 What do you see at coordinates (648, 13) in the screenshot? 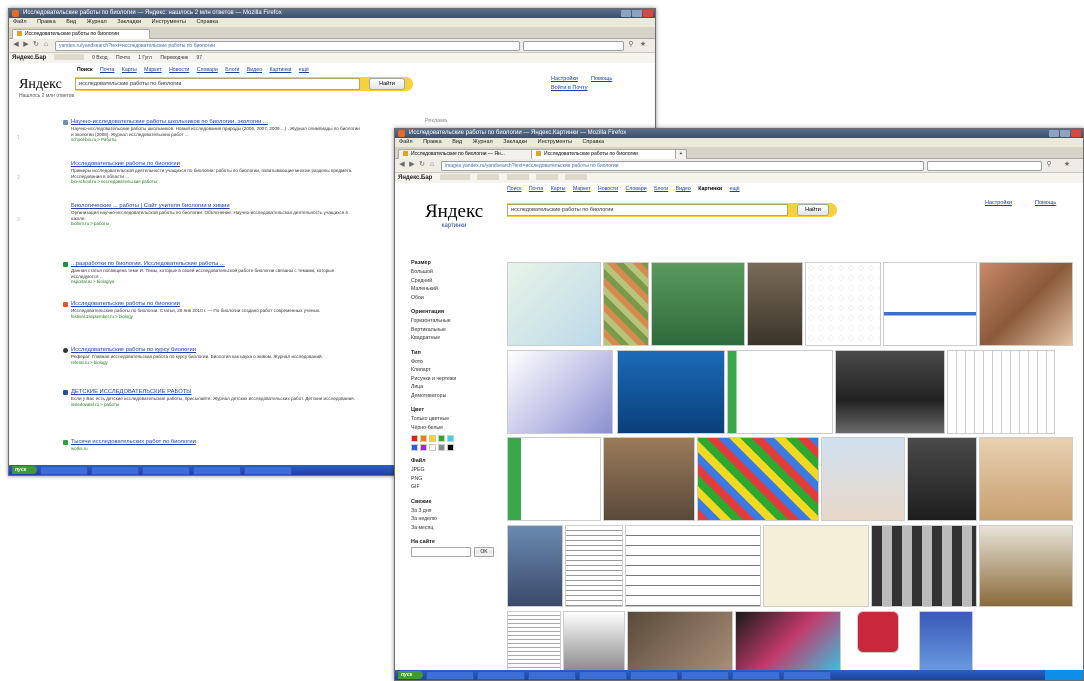
I see `close-button` at bounding box center [648, 13].